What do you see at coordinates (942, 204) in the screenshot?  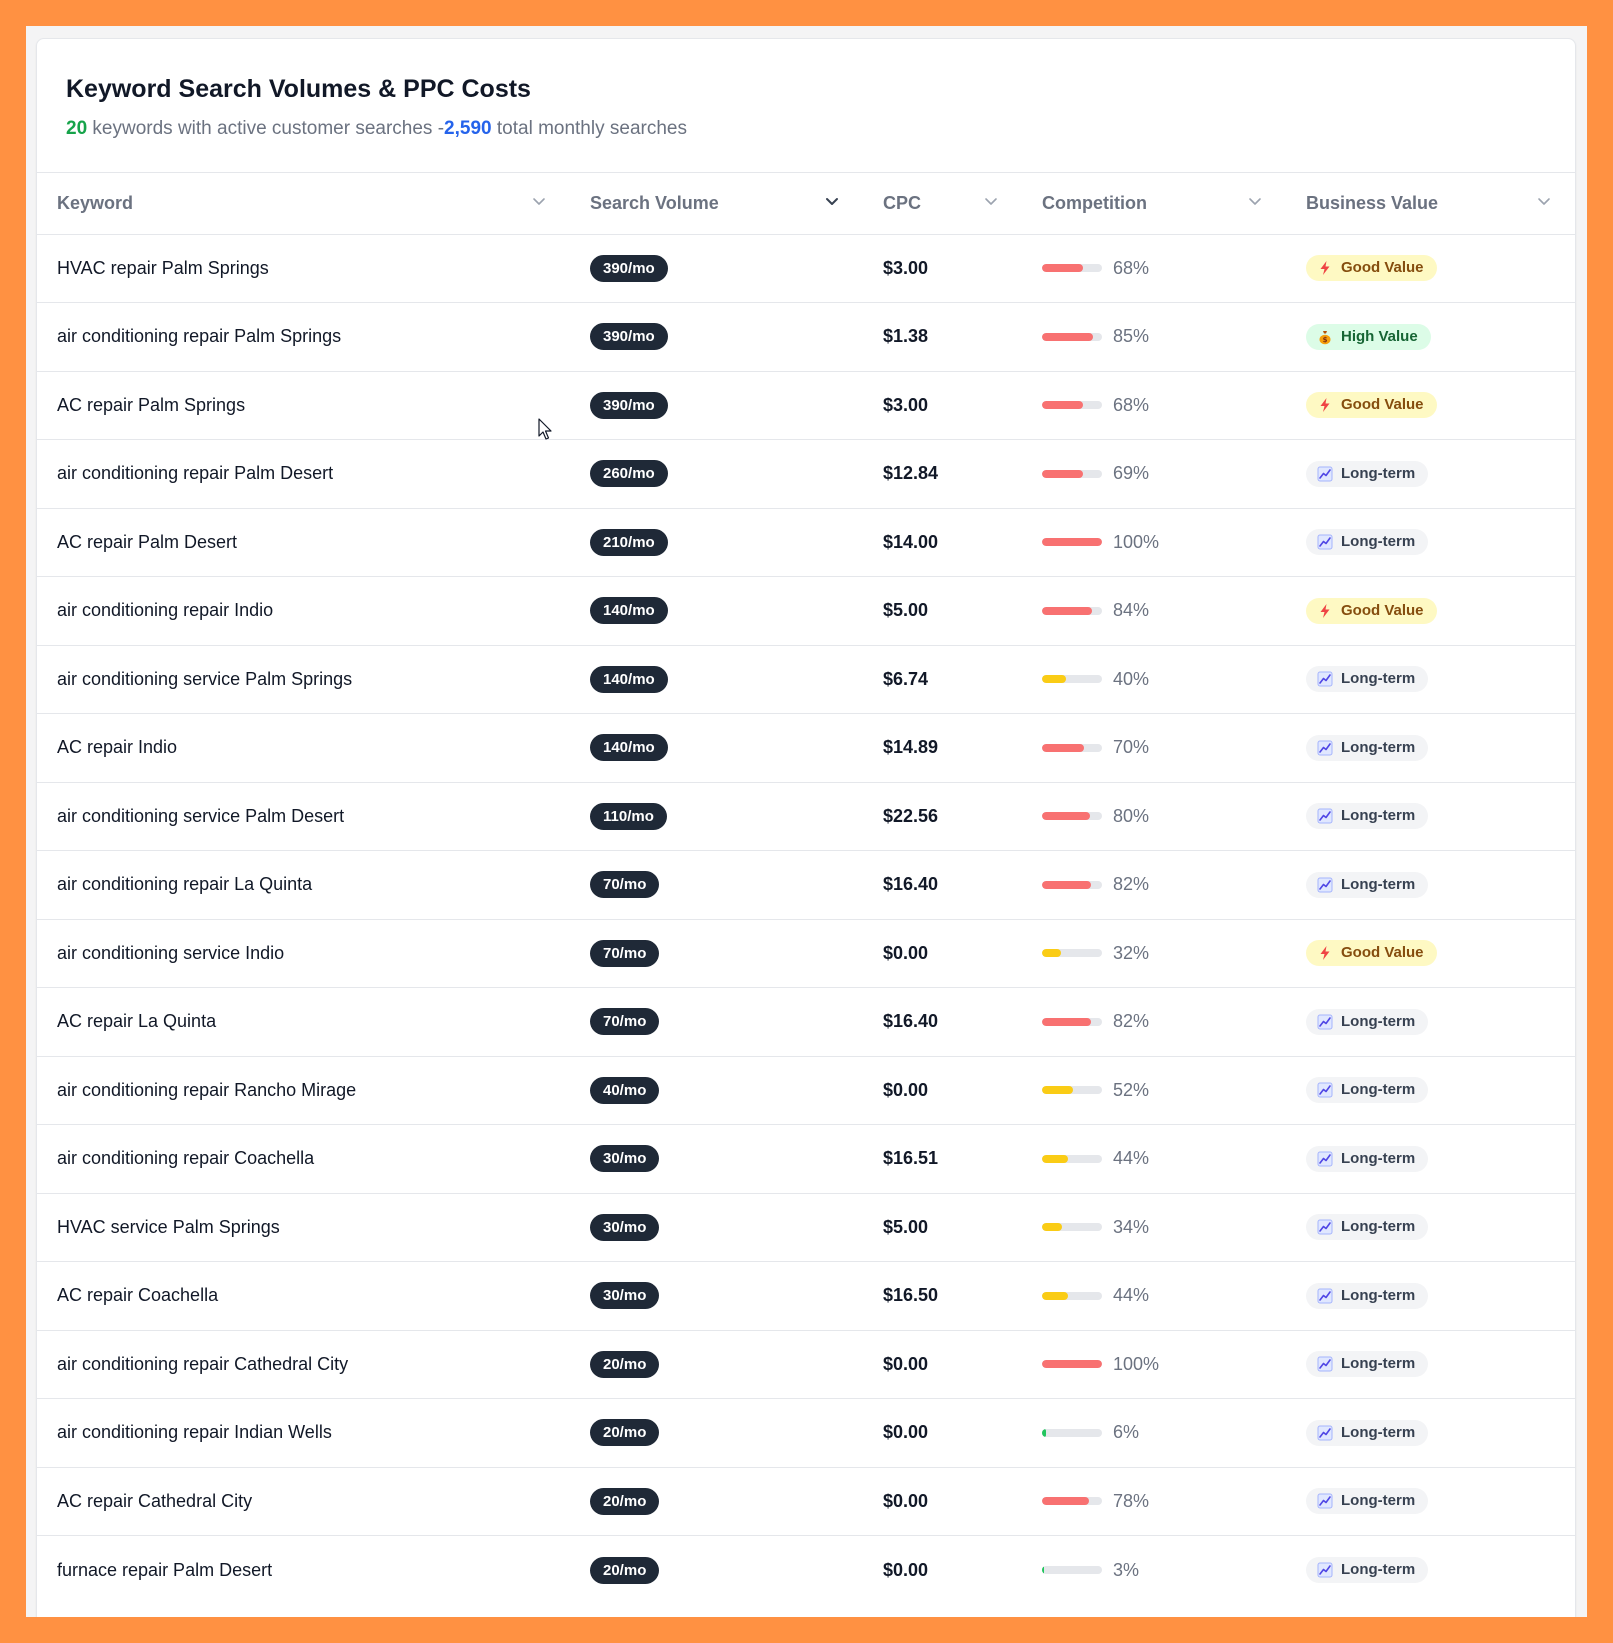 I see `column-header-cpc: CPC` at bounding box center [942, 204].